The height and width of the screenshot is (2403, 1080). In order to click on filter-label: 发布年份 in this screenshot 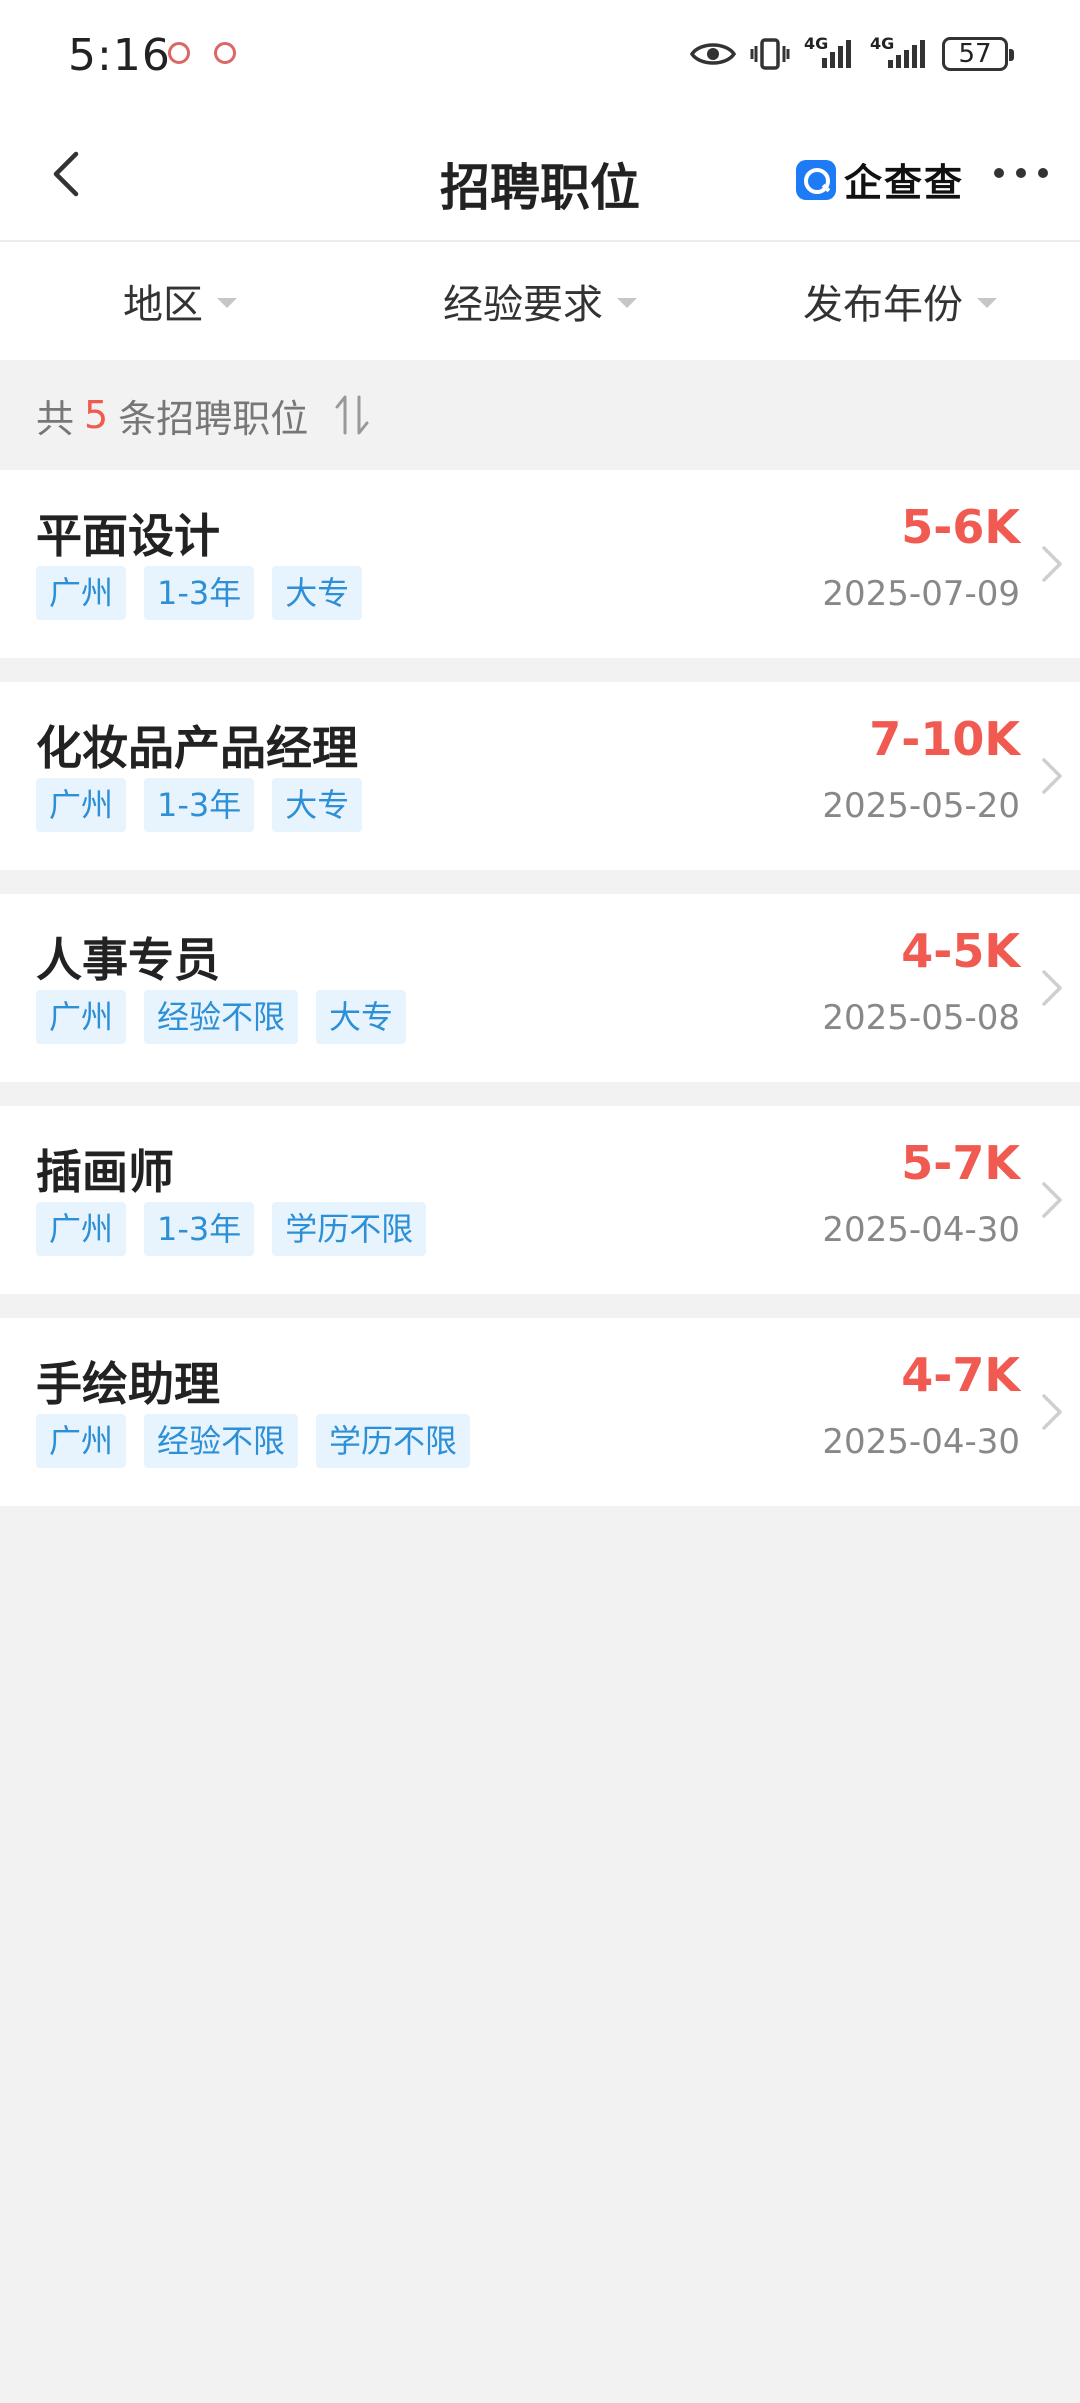, I will do `click(883, 305)`.